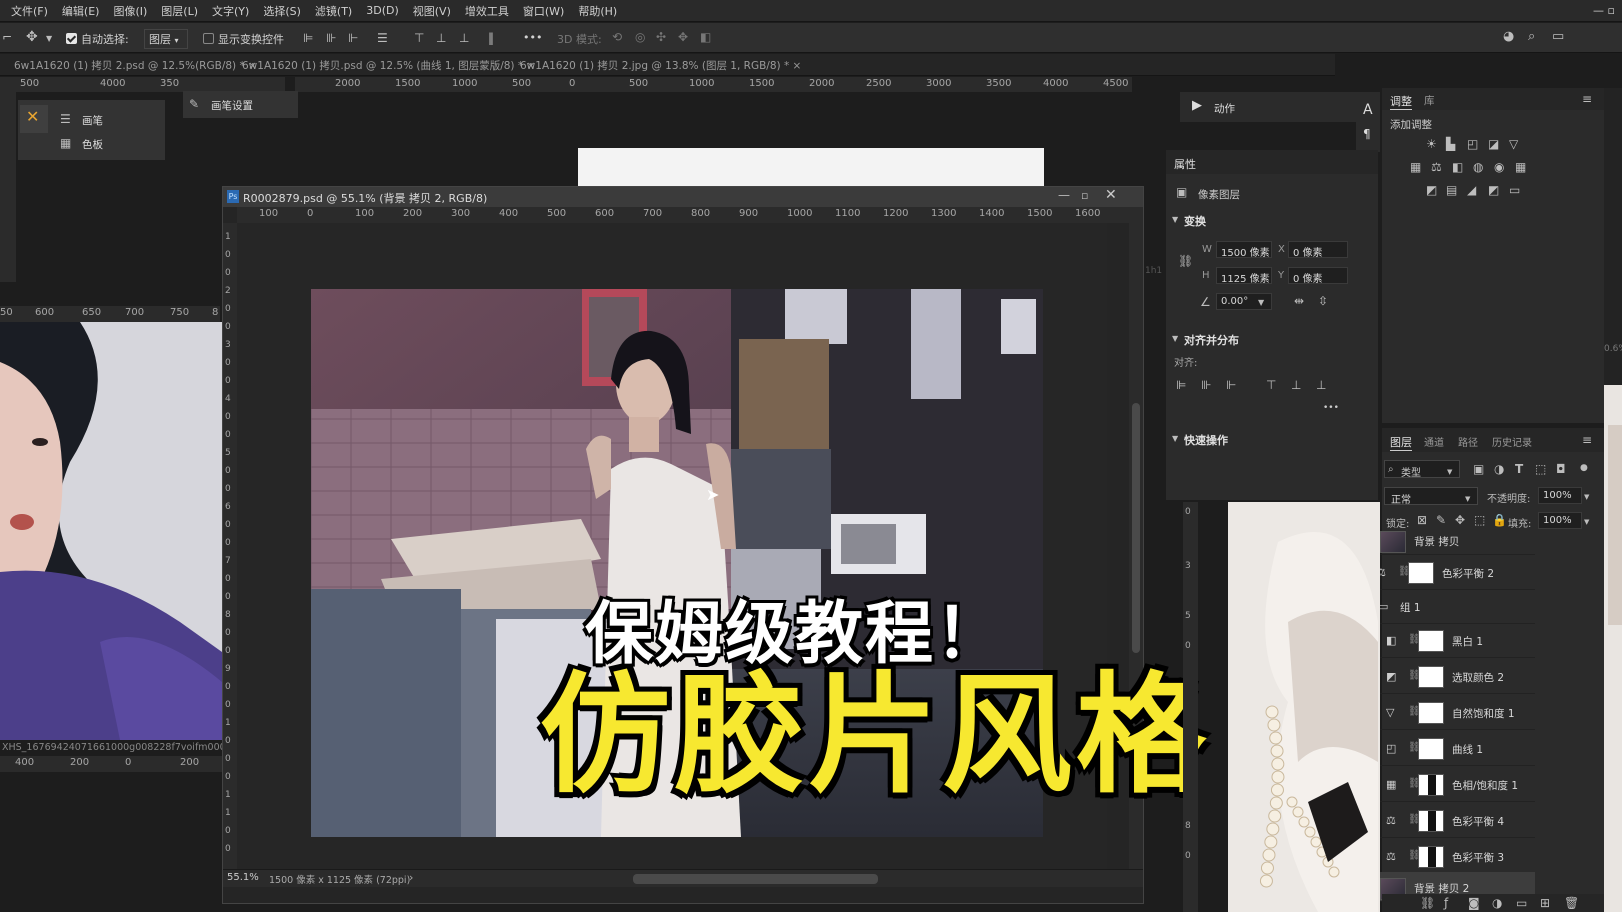 This screenshot has width=1622, height=912. What do you see at coordinates (1446, 903) in the screenshot?
I see `fx-icon: ƒ` at bounding box center [1446, 903].